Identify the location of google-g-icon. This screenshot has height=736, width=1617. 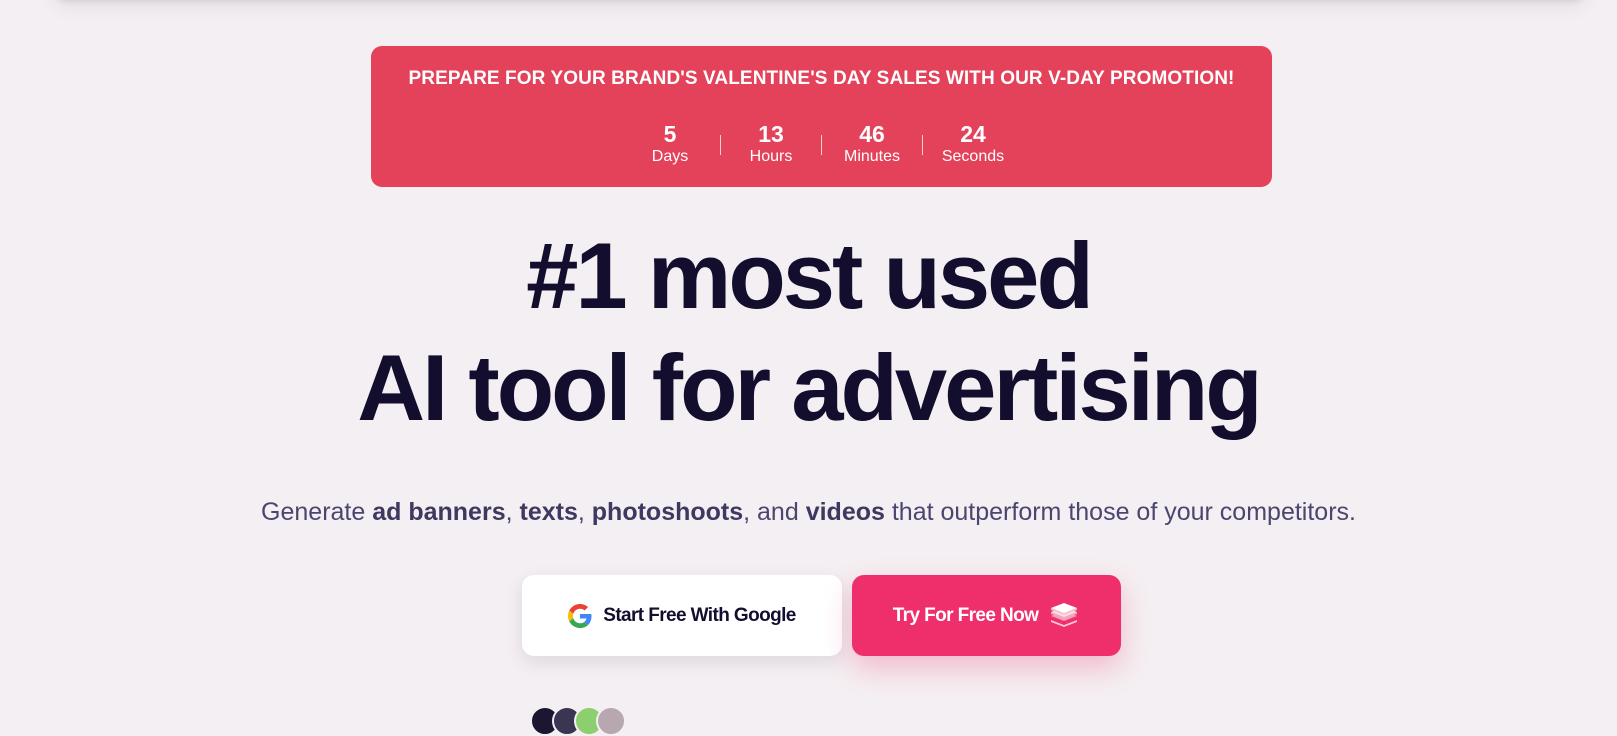
(580, 615).